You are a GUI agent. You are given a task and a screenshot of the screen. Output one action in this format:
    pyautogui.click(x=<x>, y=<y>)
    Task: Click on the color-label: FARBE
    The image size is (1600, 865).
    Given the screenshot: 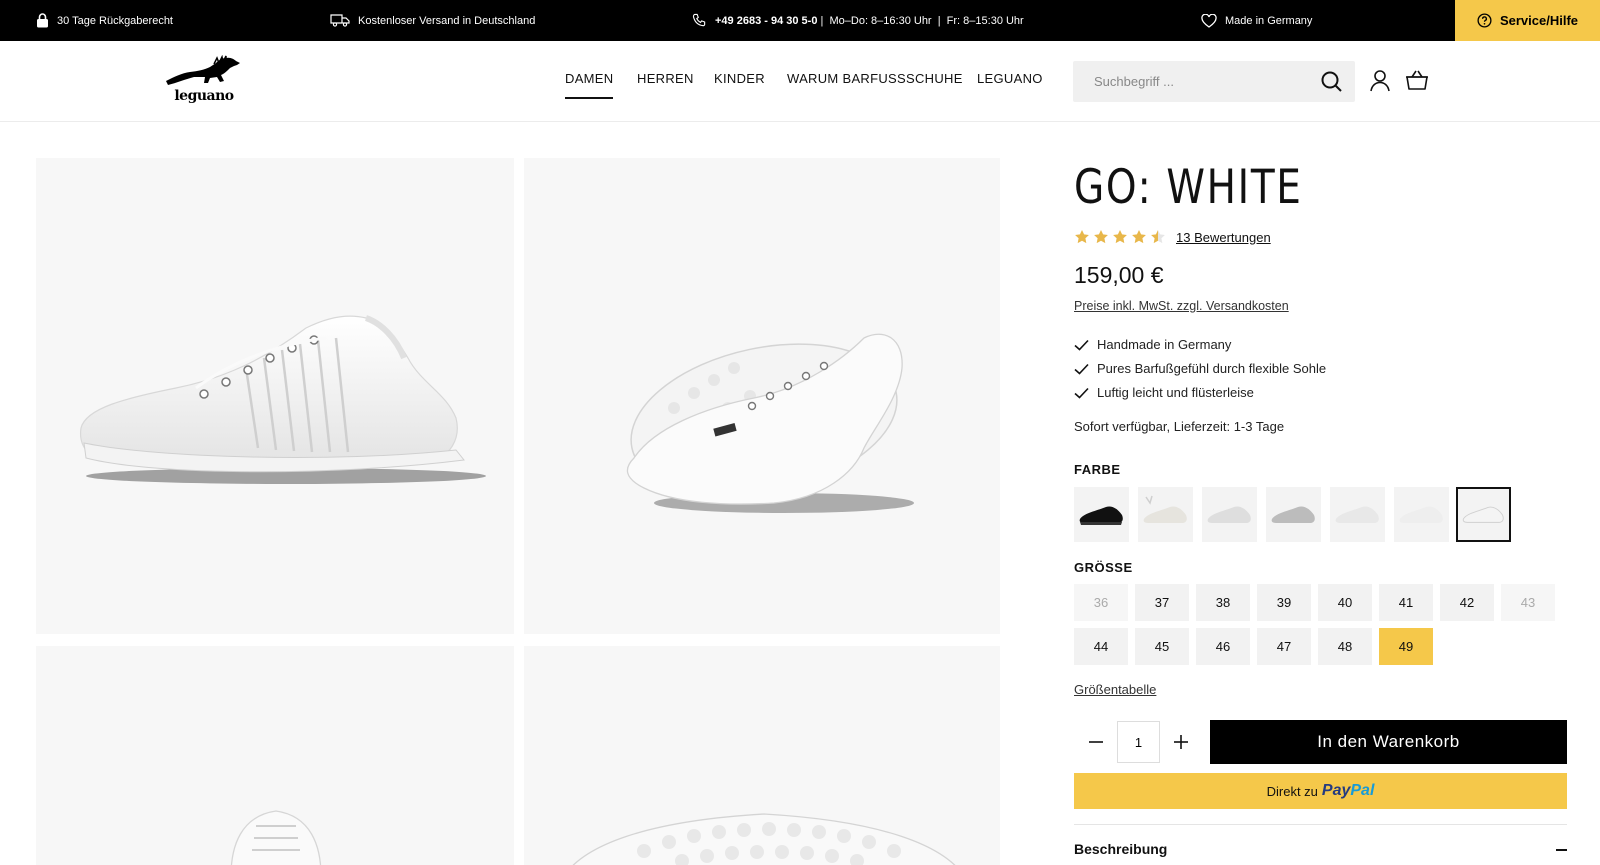 What is the action you would take?
    pyautogui.click(x=1097, y=469)
    